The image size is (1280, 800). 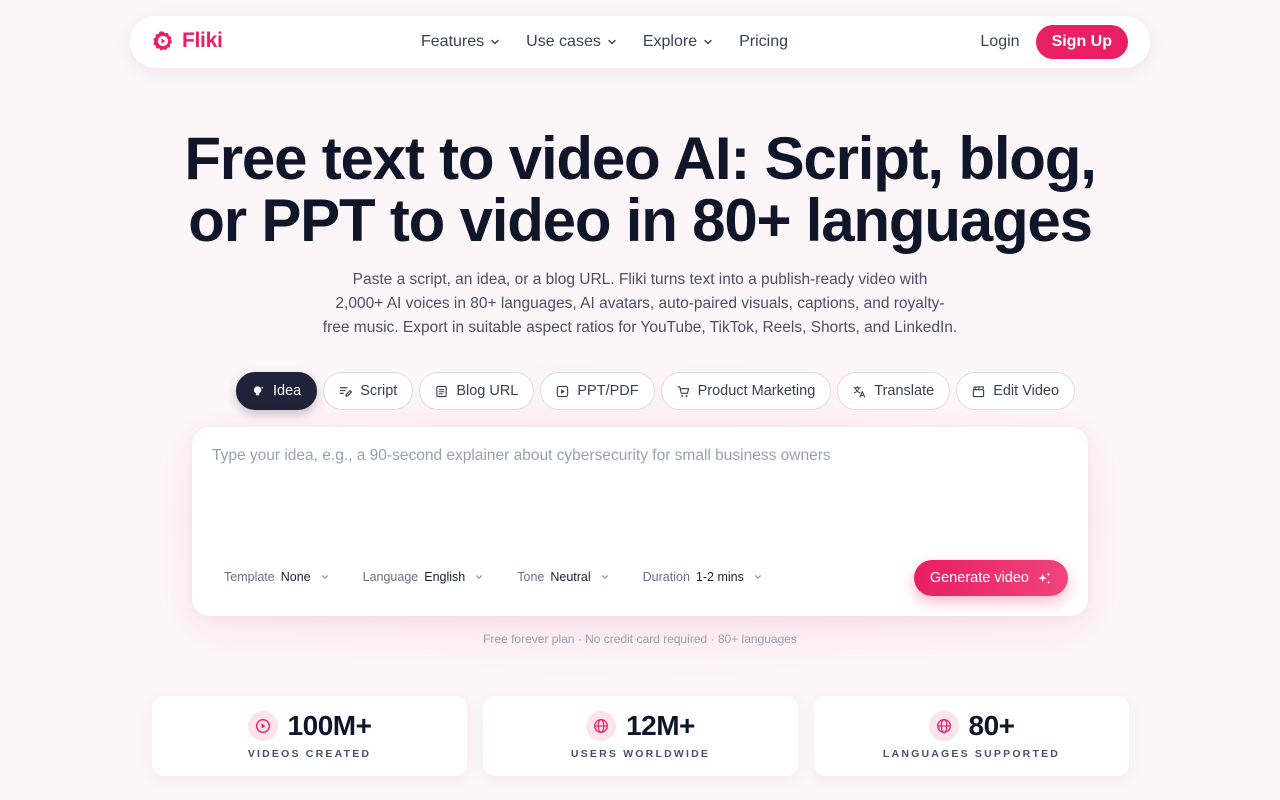 What do you see at coordinates (563, 41) in the screenshot?
I see `nav-item-label: Use cases` at bounding box center [563, 41].